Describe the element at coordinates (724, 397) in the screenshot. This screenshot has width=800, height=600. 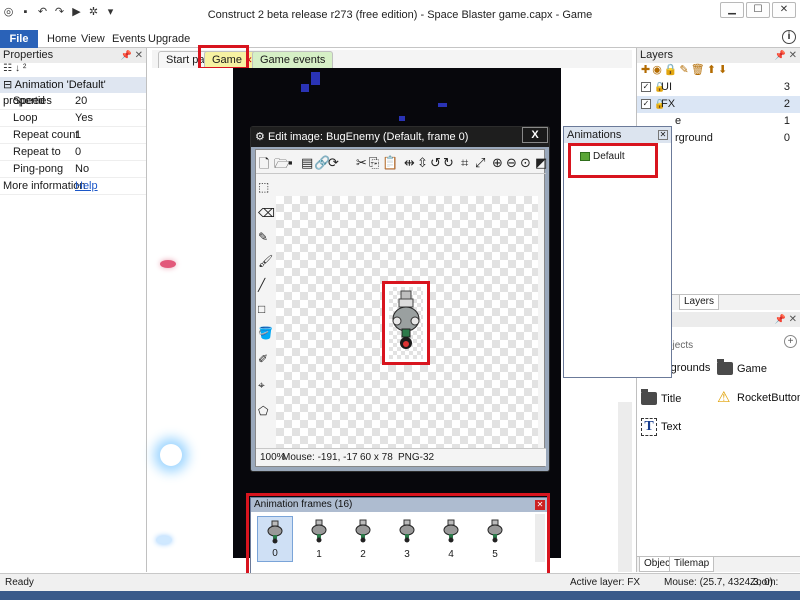
I see `warning-icon: ⚠` at that location.